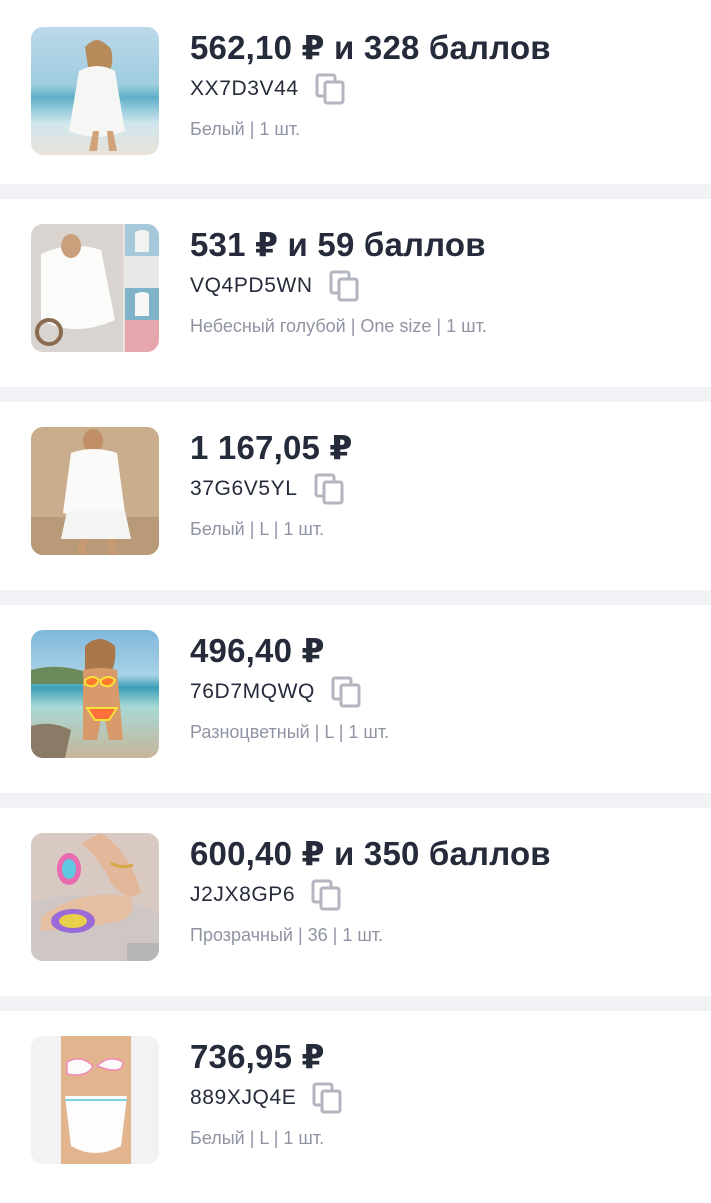 The height and width of the screenshot is (1203, 711). I want to click on order-code: 37G6V5YL, so click(244, 488).